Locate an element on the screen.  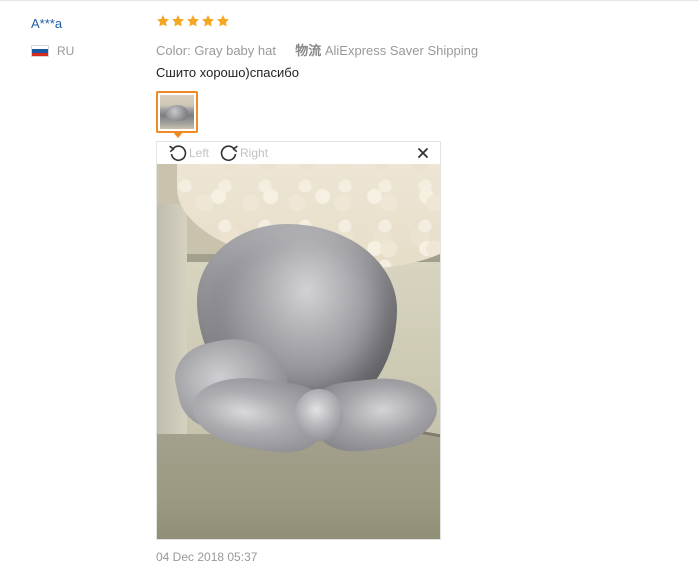
review-text: Сшито хорошо)спасибо is located at coordinates (227, 72).